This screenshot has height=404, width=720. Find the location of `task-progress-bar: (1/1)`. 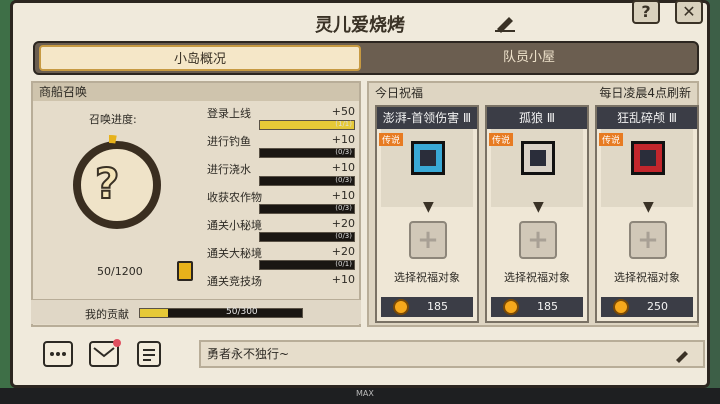

task-progress-bar: (1/1) is located at coordinates (307, 125).